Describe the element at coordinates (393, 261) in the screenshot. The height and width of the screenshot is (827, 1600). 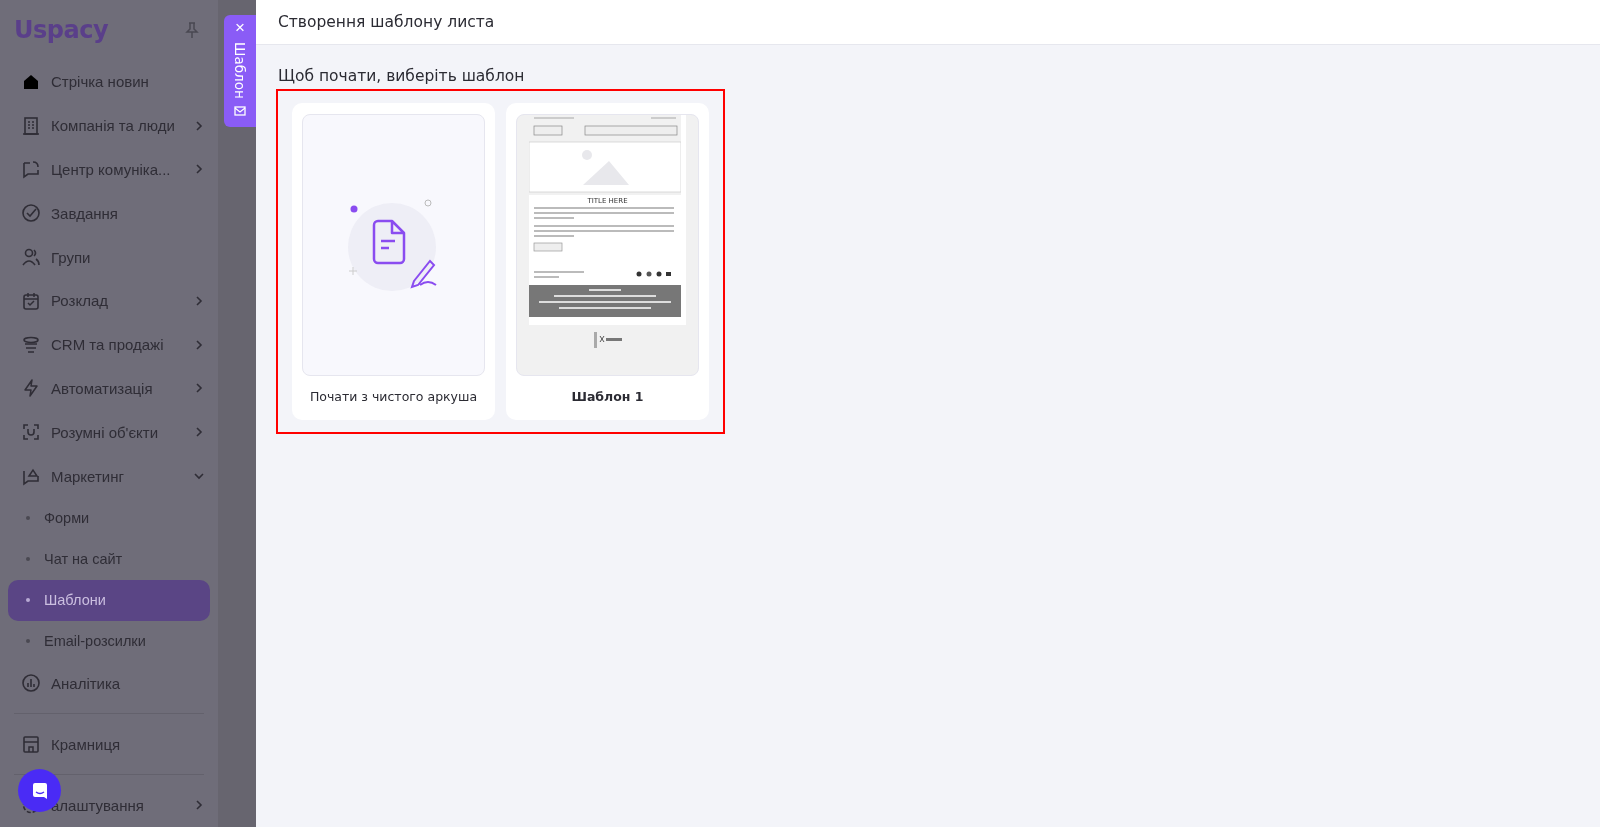
I see `template-card: Почати з чистого аркуша` at that location.